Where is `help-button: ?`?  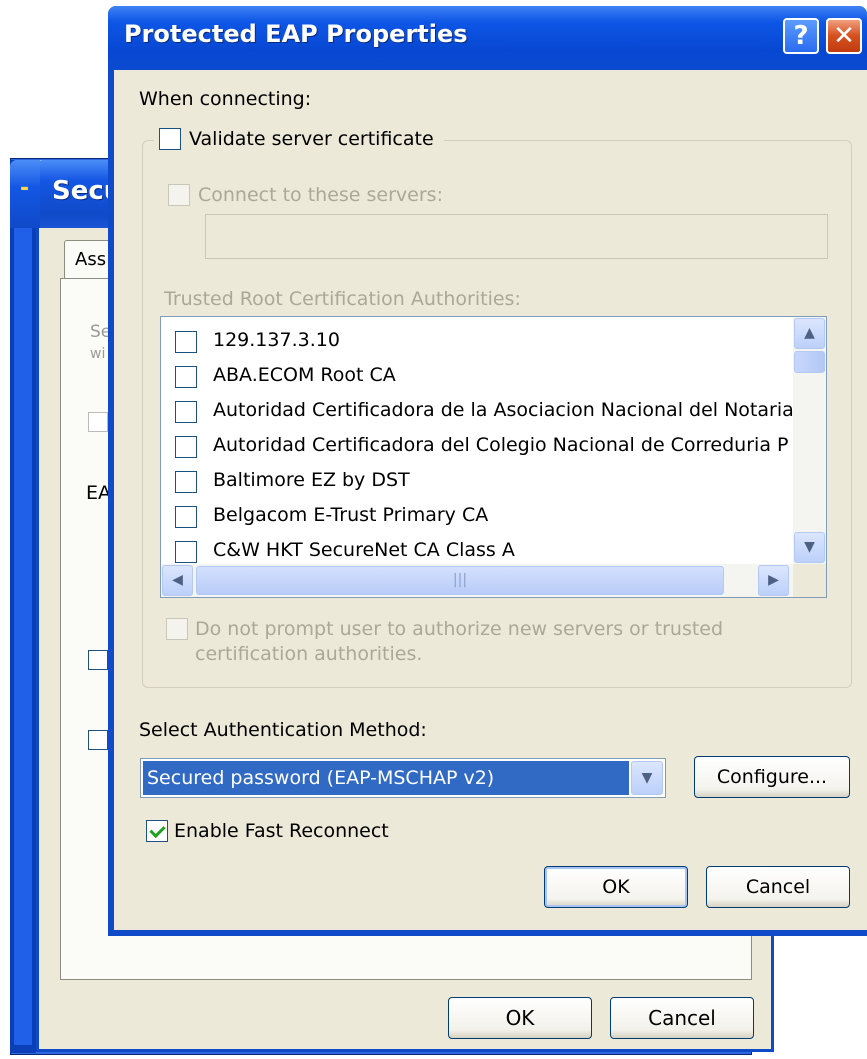 help-button: ? is located at coordinates (801, 36).